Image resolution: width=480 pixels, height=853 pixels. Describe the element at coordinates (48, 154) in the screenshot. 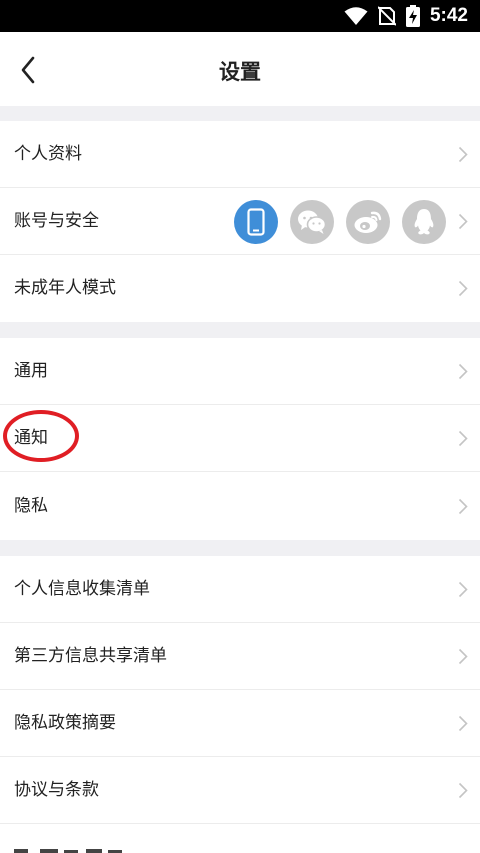

I see `settings-item-label: 个人资料` at that location.